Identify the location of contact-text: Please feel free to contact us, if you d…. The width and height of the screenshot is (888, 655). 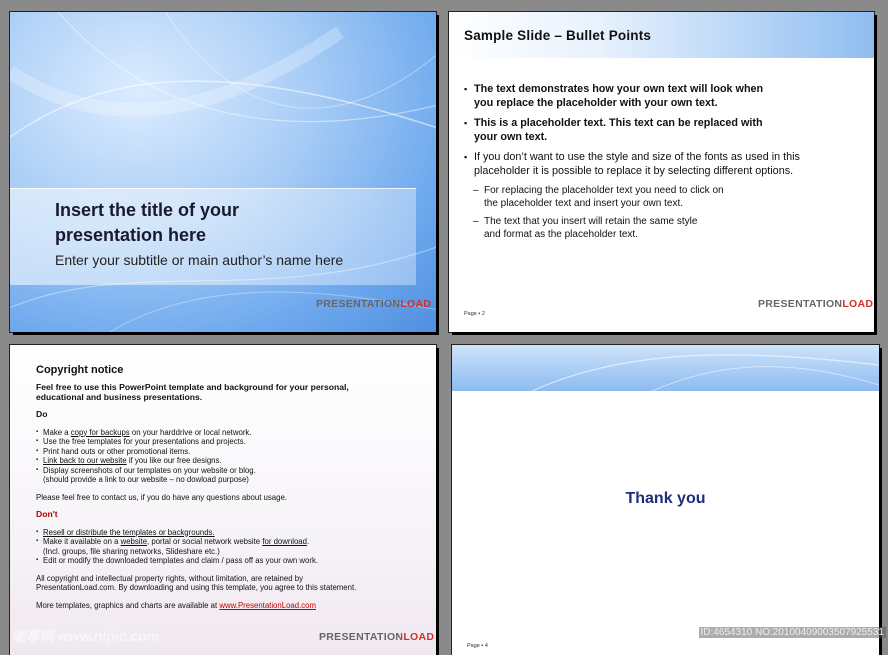
(161, 497).